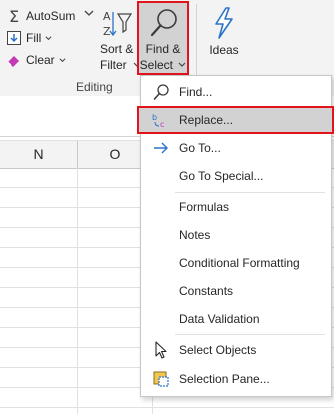  I want to click on eraser-icon, so click(14, 60).